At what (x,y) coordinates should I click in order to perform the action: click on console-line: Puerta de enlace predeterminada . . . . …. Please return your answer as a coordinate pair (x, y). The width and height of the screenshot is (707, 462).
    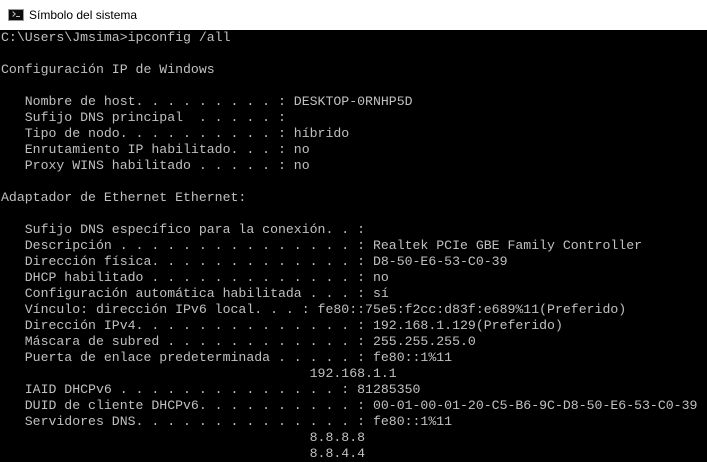
    Looking at the image, I should click on (227, 357).